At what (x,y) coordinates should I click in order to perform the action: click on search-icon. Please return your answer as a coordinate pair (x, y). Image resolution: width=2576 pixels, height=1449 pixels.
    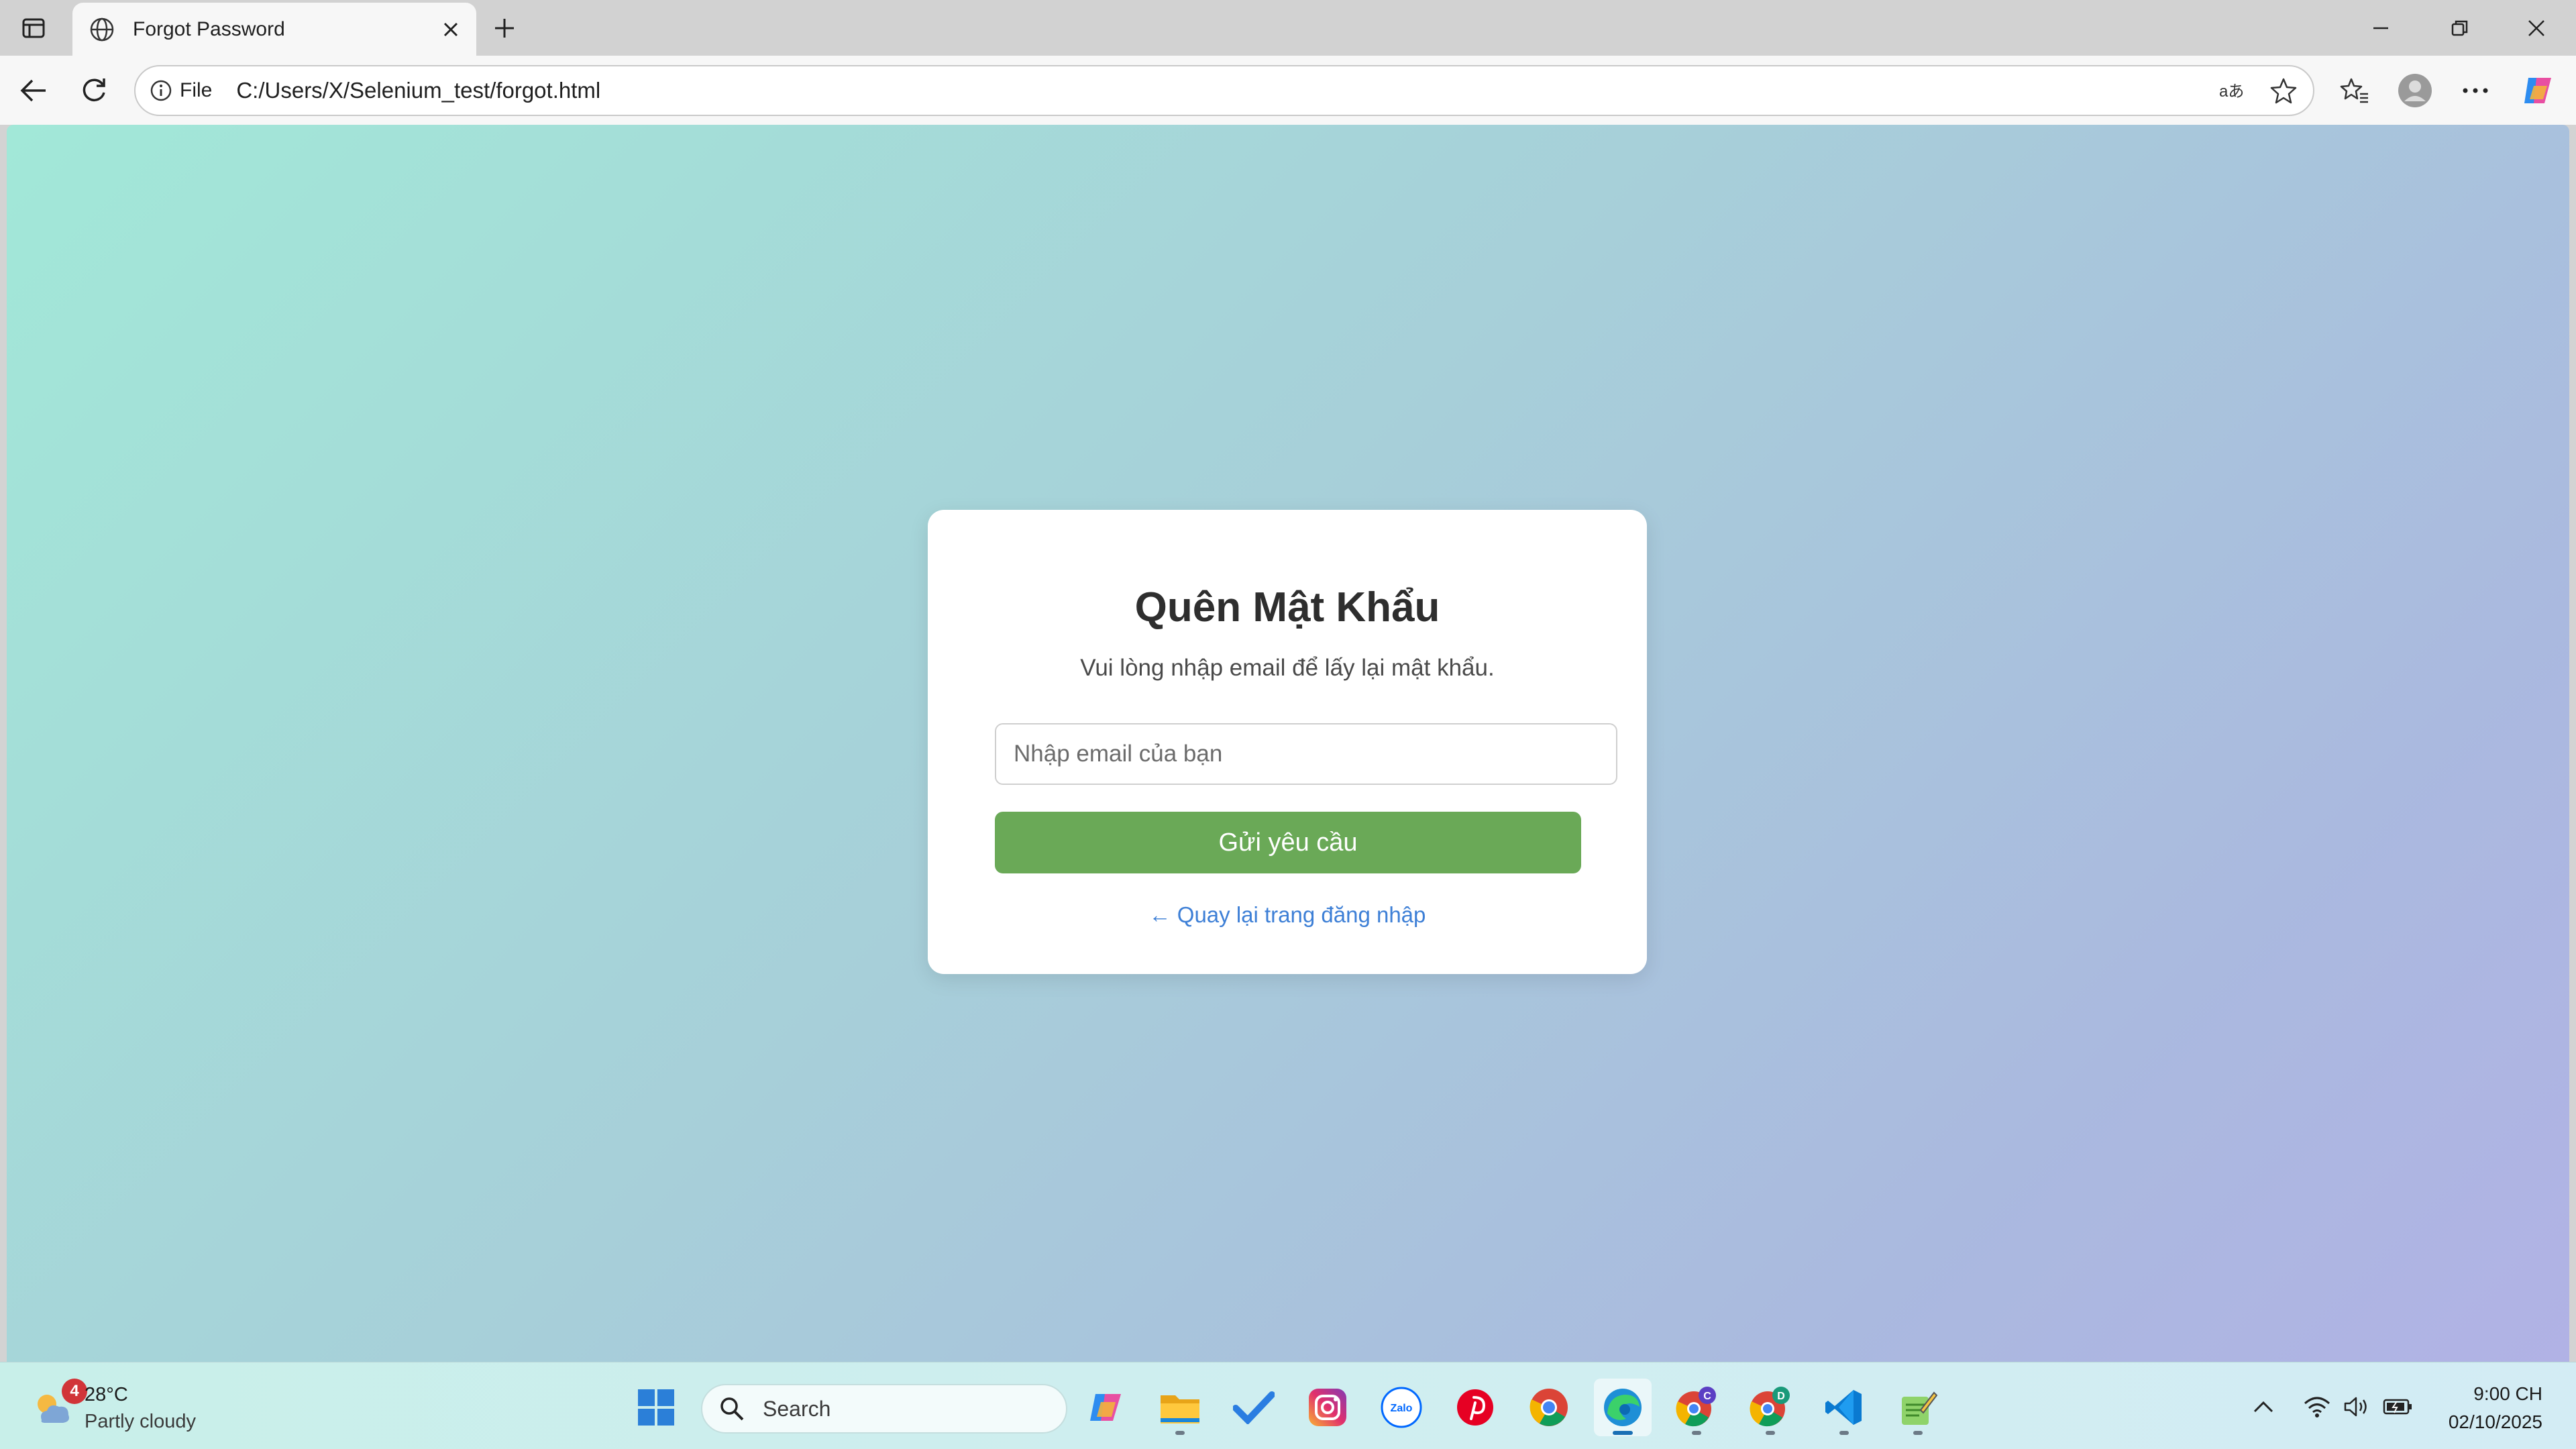
    Looking at the image, I should click on (732, 1409).